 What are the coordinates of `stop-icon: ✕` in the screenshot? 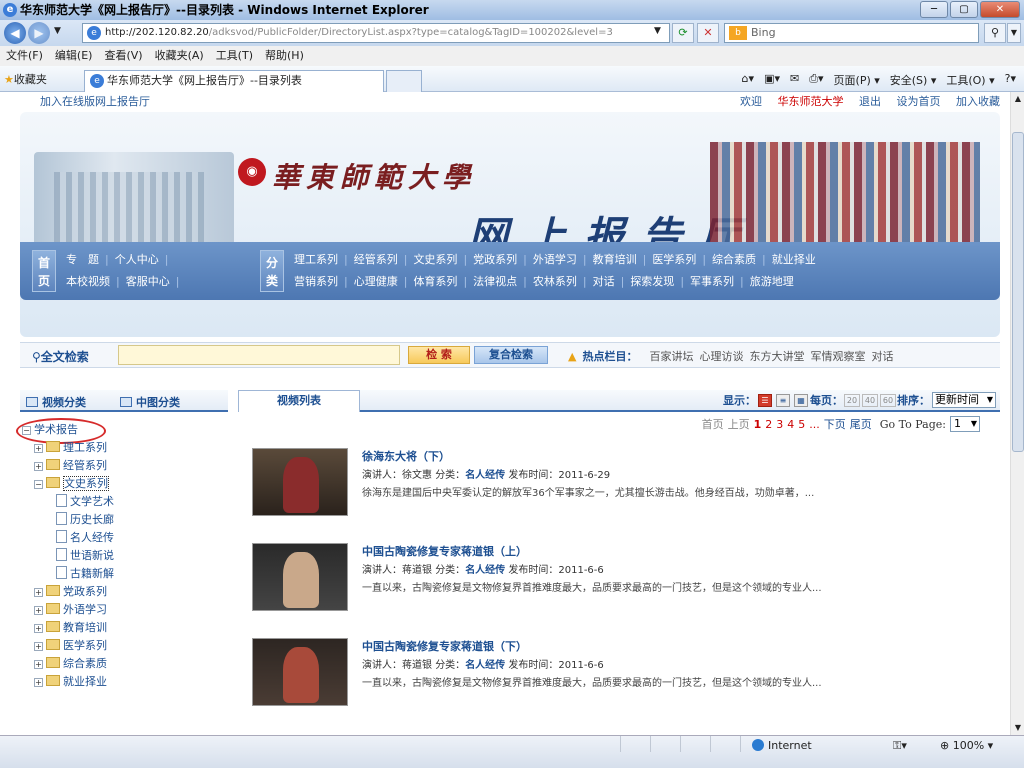 It's located at (708, 33).